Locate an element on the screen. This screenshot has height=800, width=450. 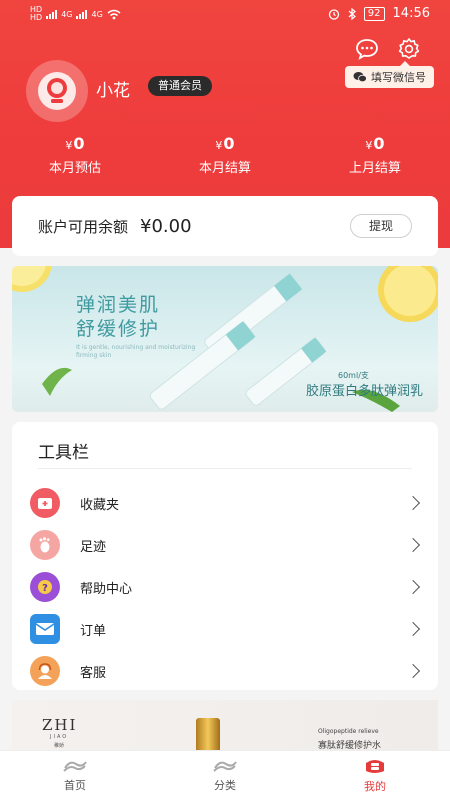
default-avatar-icon is located at coordinates (57, 91).